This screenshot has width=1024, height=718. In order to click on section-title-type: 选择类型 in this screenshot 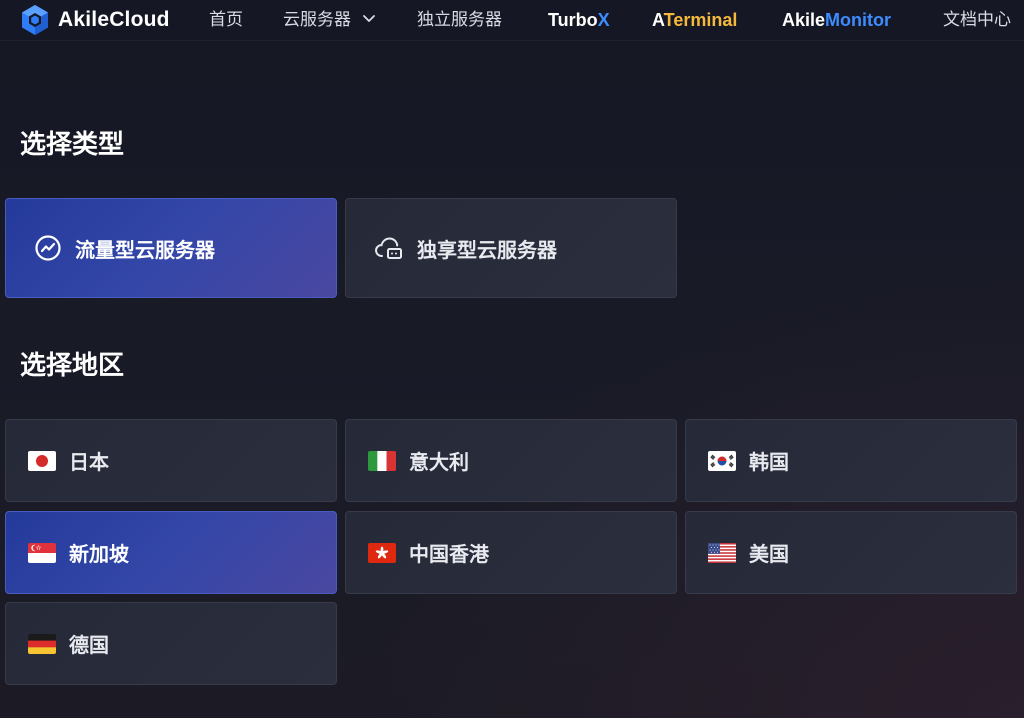, I will do `click(72, 145)`.